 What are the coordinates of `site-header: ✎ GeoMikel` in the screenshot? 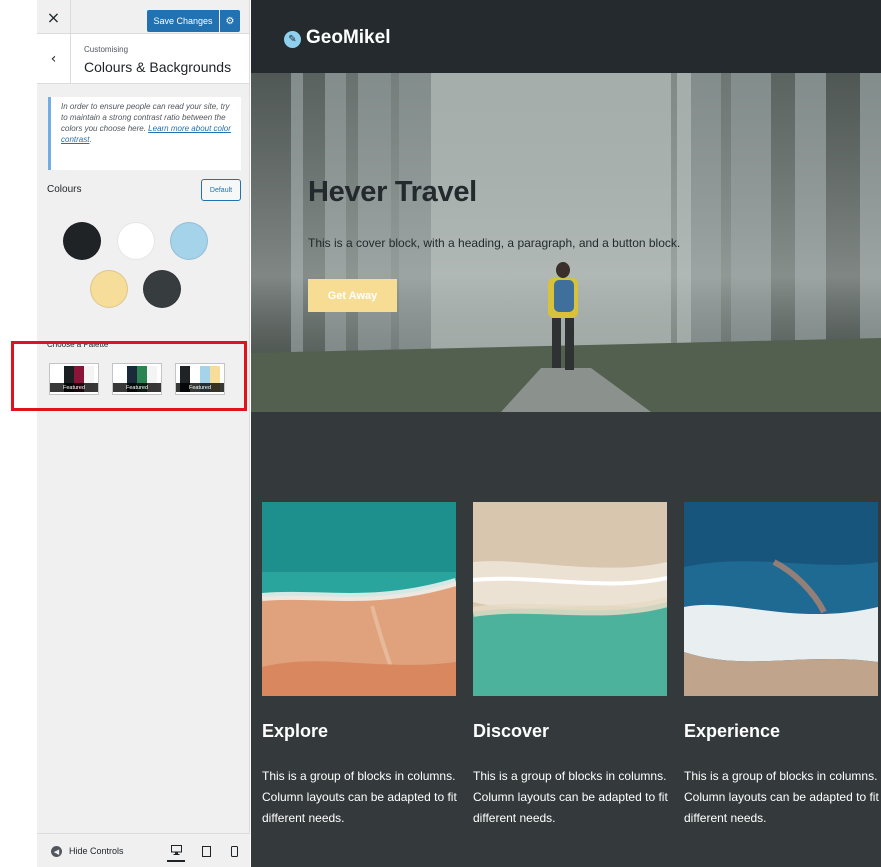 It's located at (566, 36).